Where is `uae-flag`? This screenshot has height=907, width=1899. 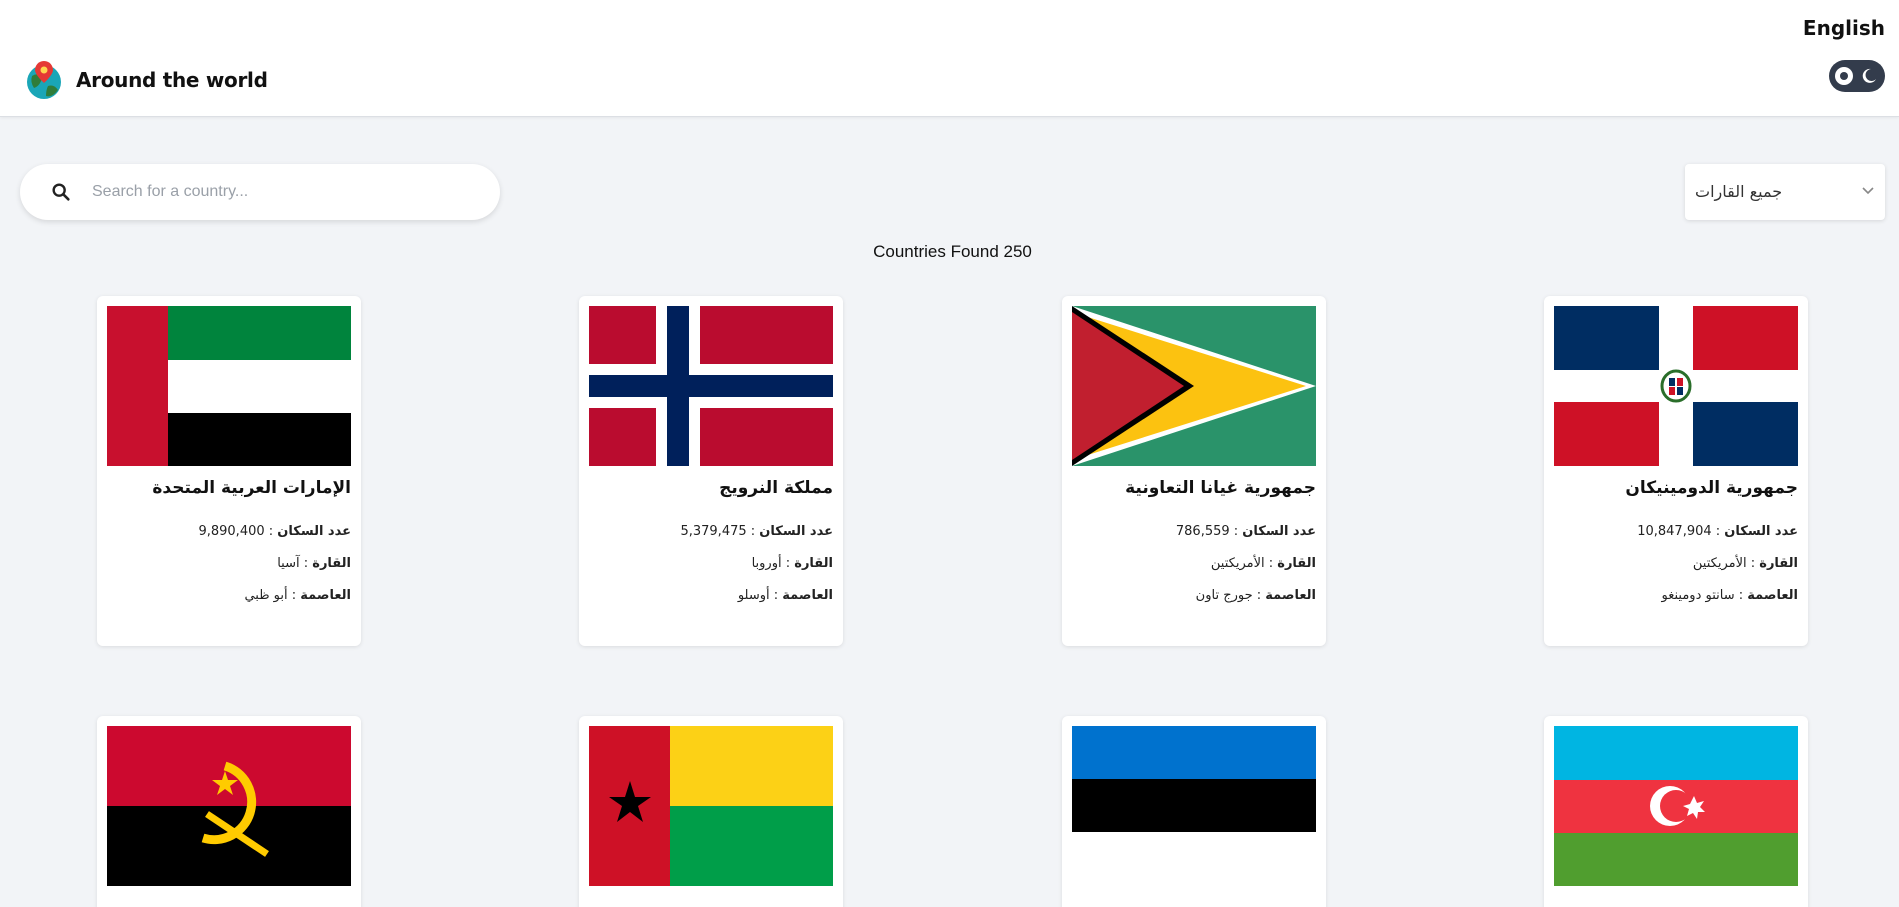 uae-flag is located at coordinates (229, 386).